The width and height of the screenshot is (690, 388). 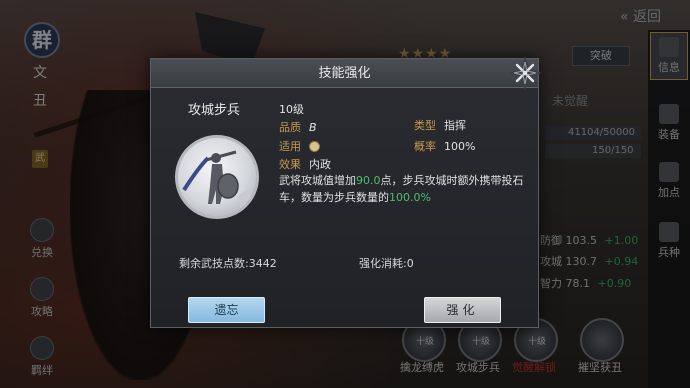 I want to click on skill-portrait, so click(x=217, y=177).